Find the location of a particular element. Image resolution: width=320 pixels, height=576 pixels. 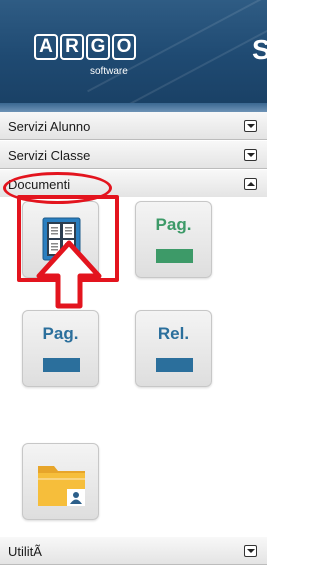

logo-letter: G is located at coordinates (98, 47).